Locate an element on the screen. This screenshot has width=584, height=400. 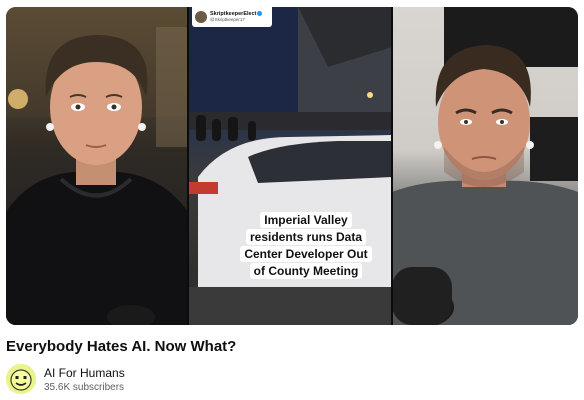
subscriber-count: 35.6K subscribers is located at coordinates (84, 387).